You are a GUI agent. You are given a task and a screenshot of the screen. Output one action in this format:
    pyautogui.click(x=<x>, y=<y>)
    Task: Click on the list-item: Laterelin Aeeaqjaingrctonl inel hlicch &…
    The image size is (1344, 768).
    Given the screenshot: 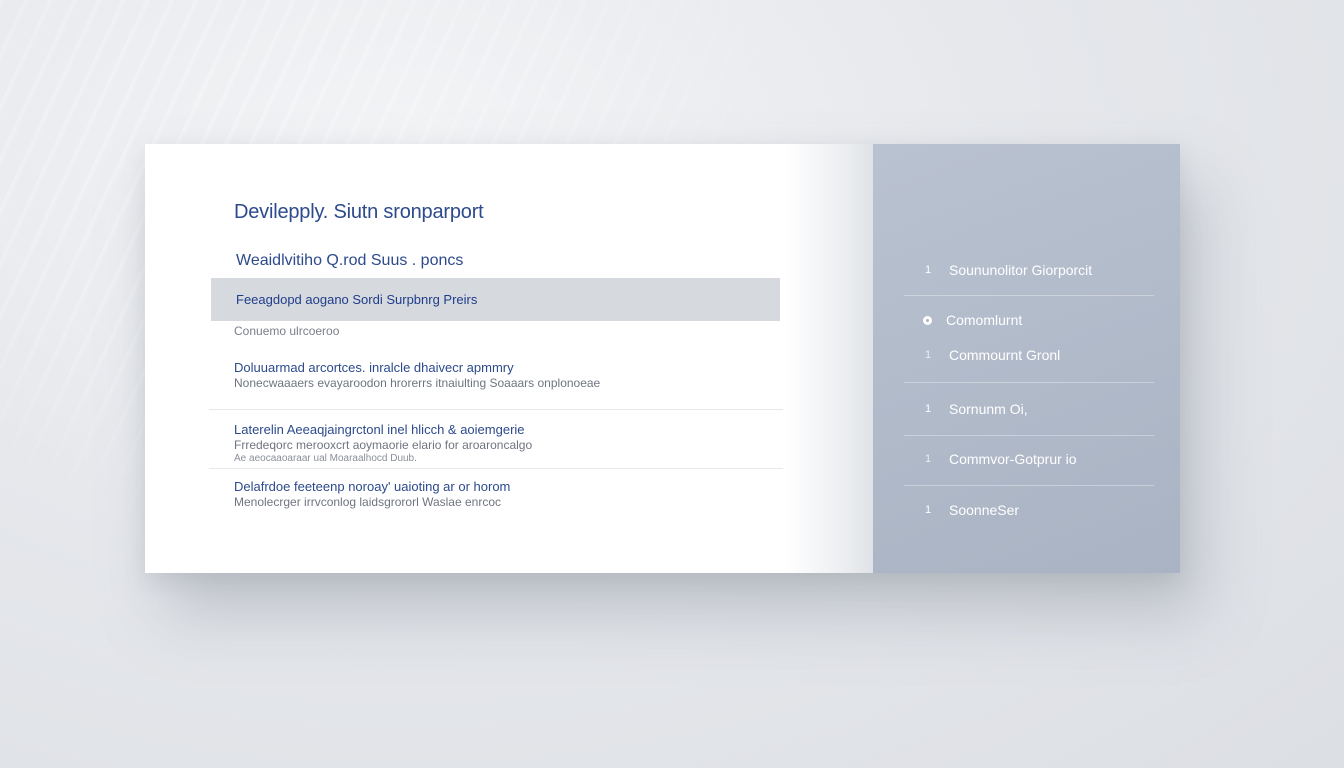 What is the action you would take?
    pyautogui.click(x=504, y=443)
    